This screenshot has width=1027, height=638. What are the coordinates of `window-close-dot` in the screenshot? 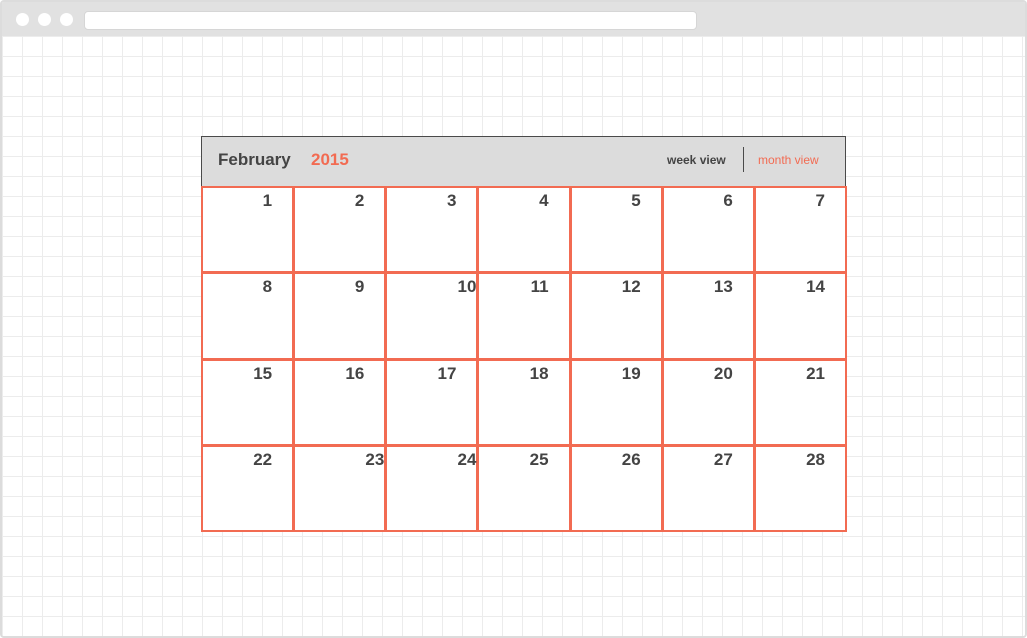 It's located at (22, 19).